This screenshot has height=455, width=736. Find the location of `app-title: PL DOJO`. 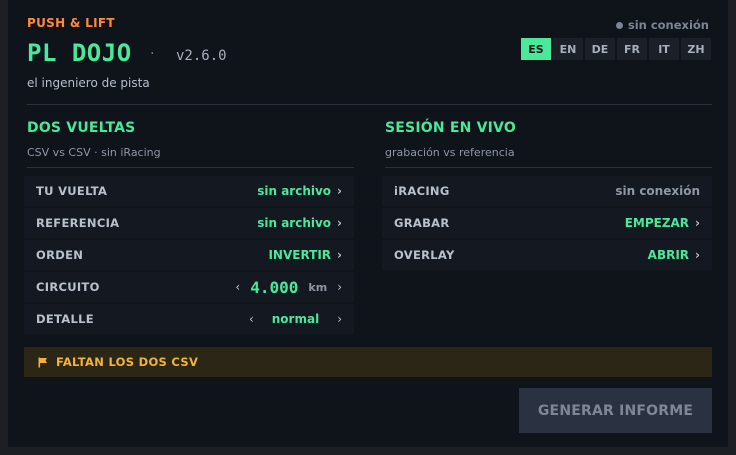

app-title: PL DOJO is located at coordinates (79, 53).